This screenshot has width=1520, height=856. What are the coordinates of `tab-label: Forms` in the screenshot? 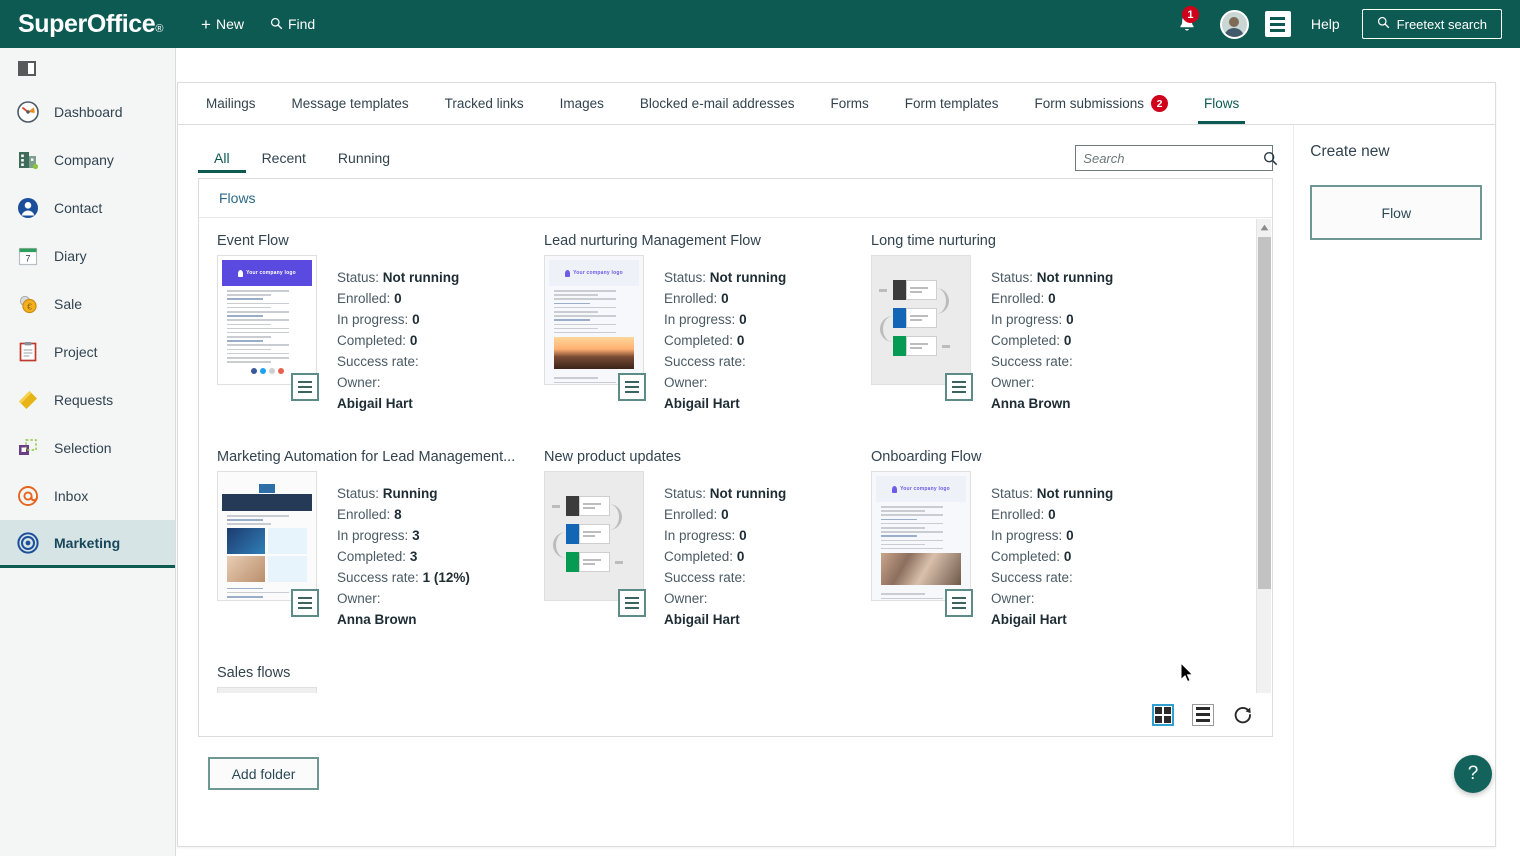 It's located at (849, 103).